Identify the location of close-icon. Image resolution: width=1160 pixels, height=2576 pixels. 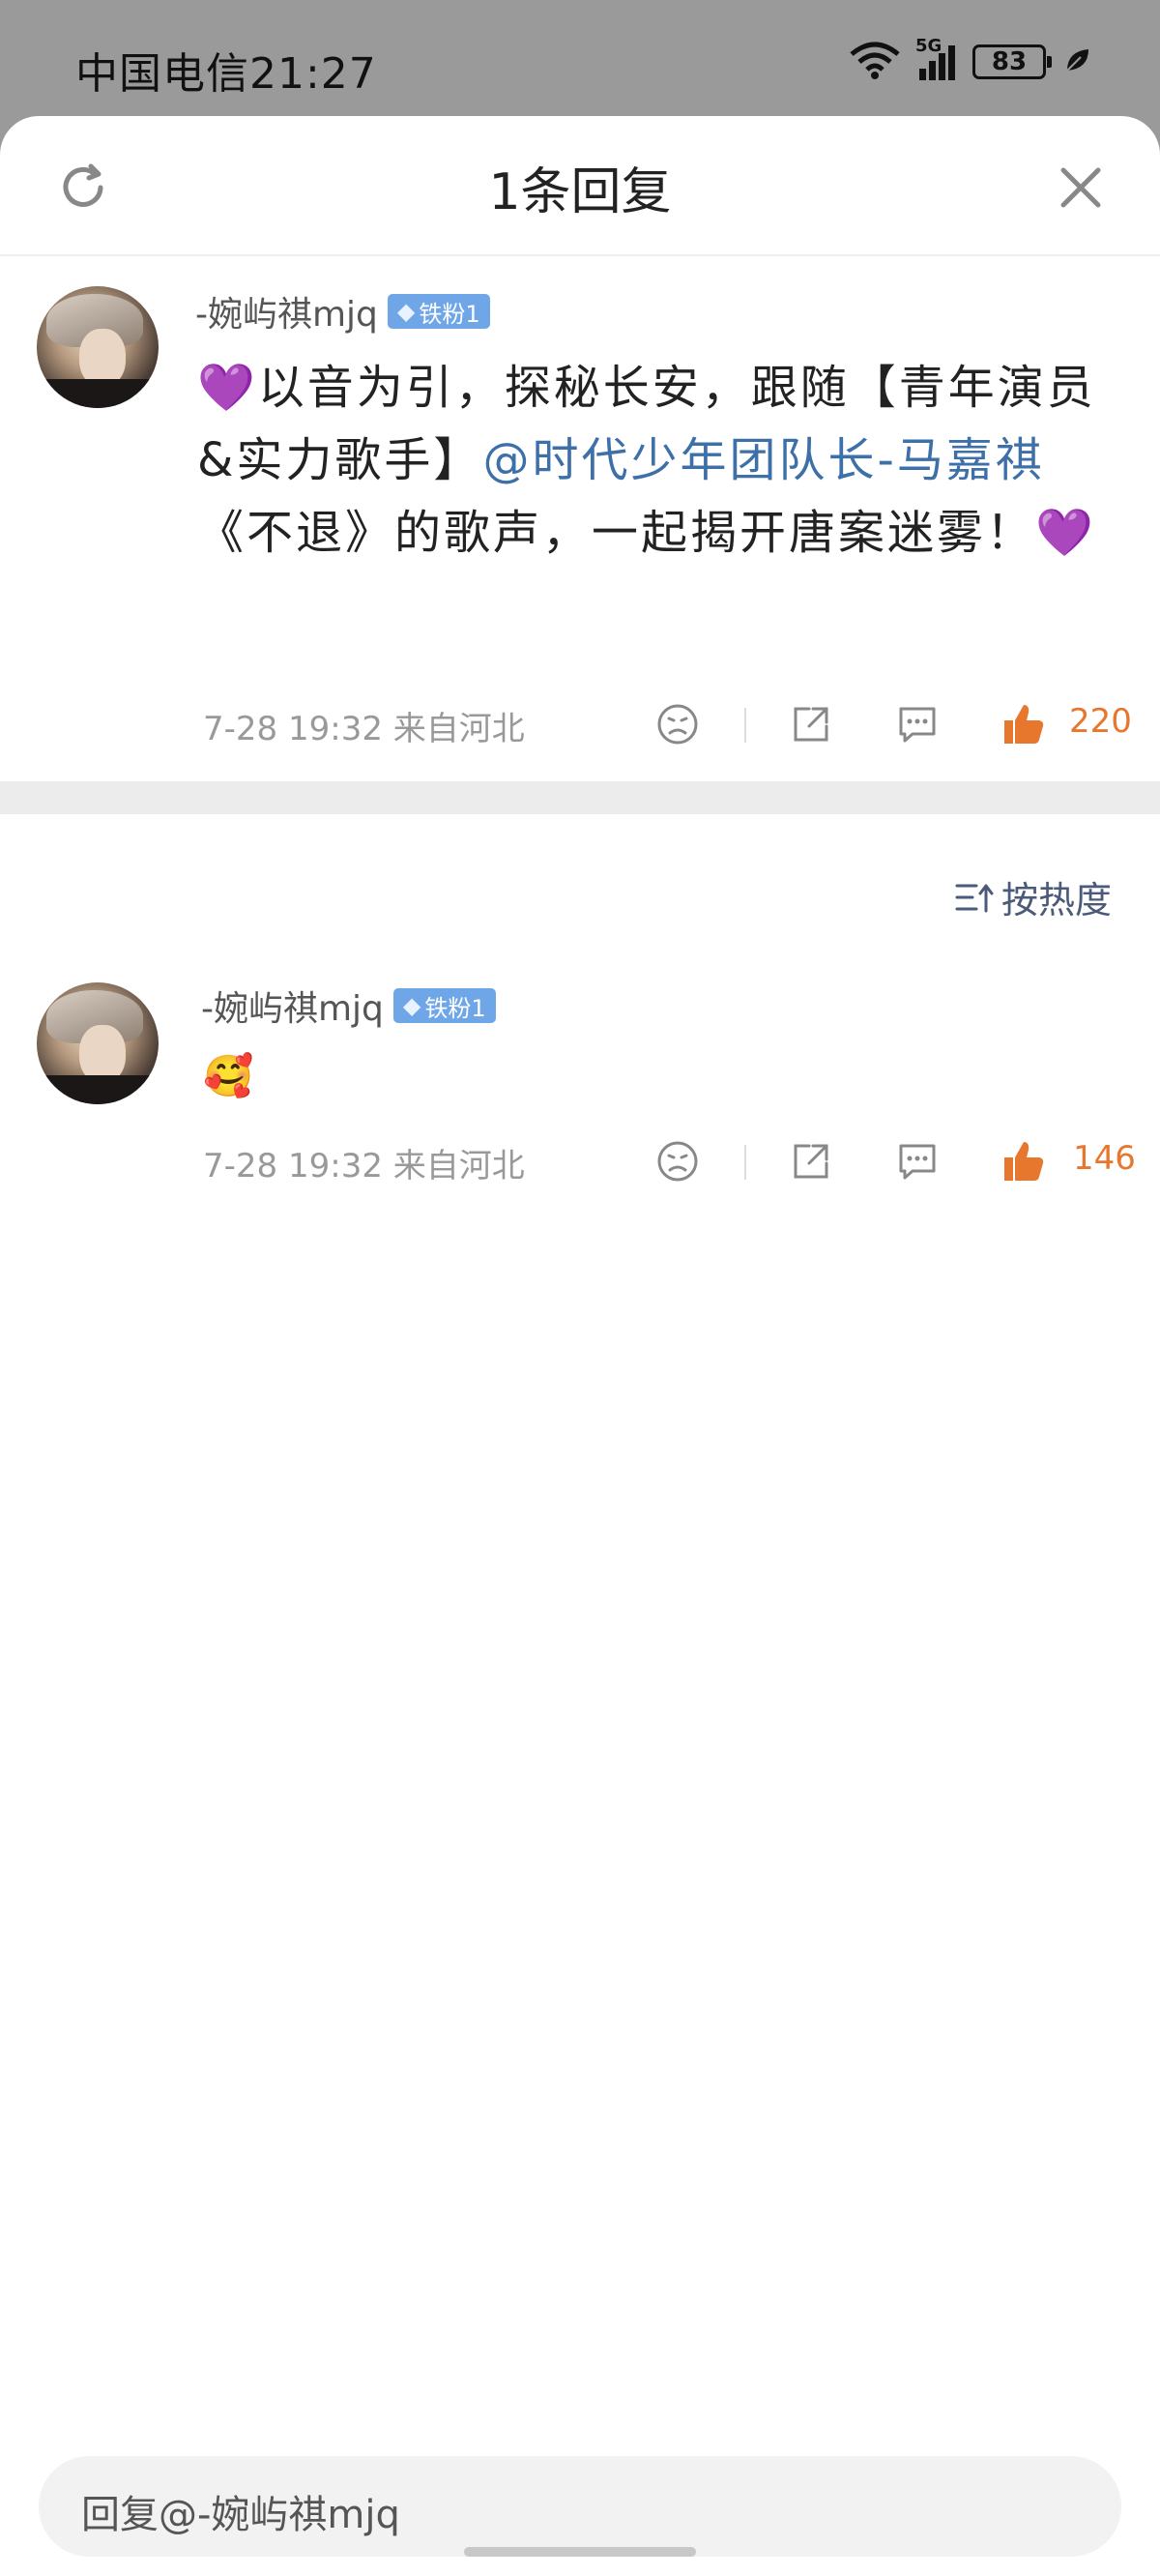
(1081, 187).